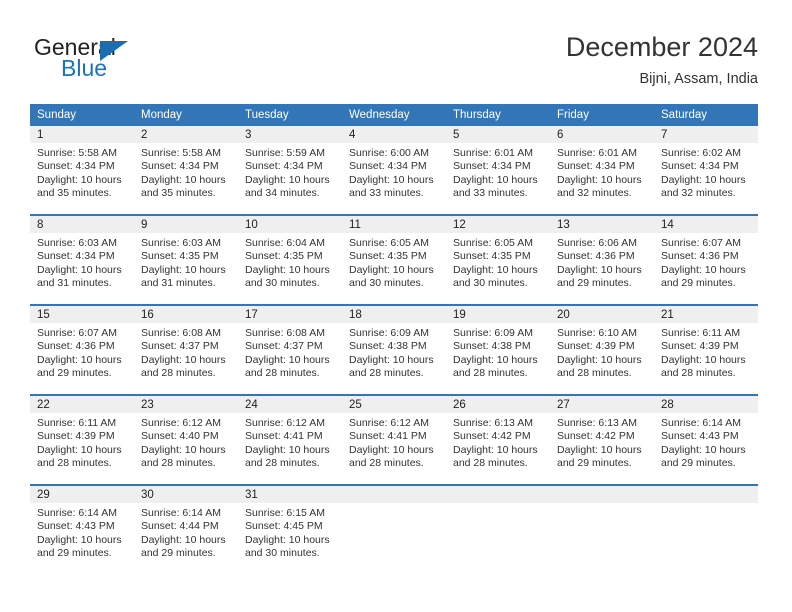  Describe the element at coordinates (74, 283) in the screenshot. I see `daylight-text-line2: and 31 minutes.` at that location.